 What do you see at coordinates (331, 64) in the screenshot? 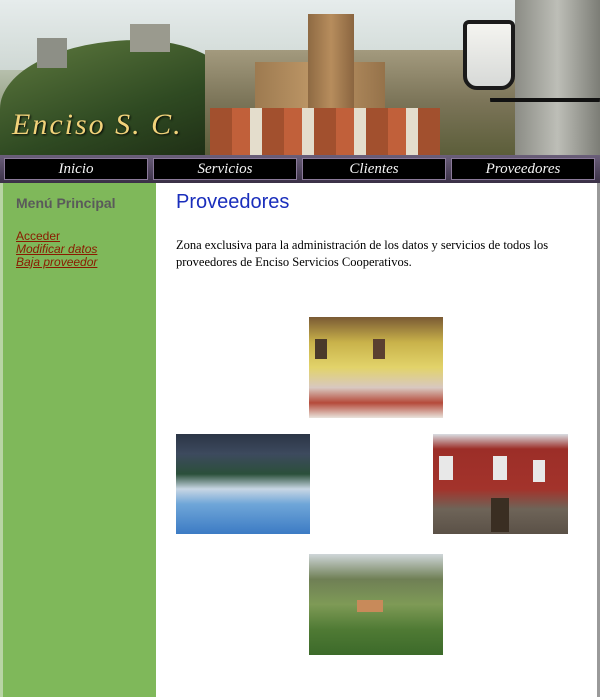
I see `church-tower-image` at bounding box center [331, 64].